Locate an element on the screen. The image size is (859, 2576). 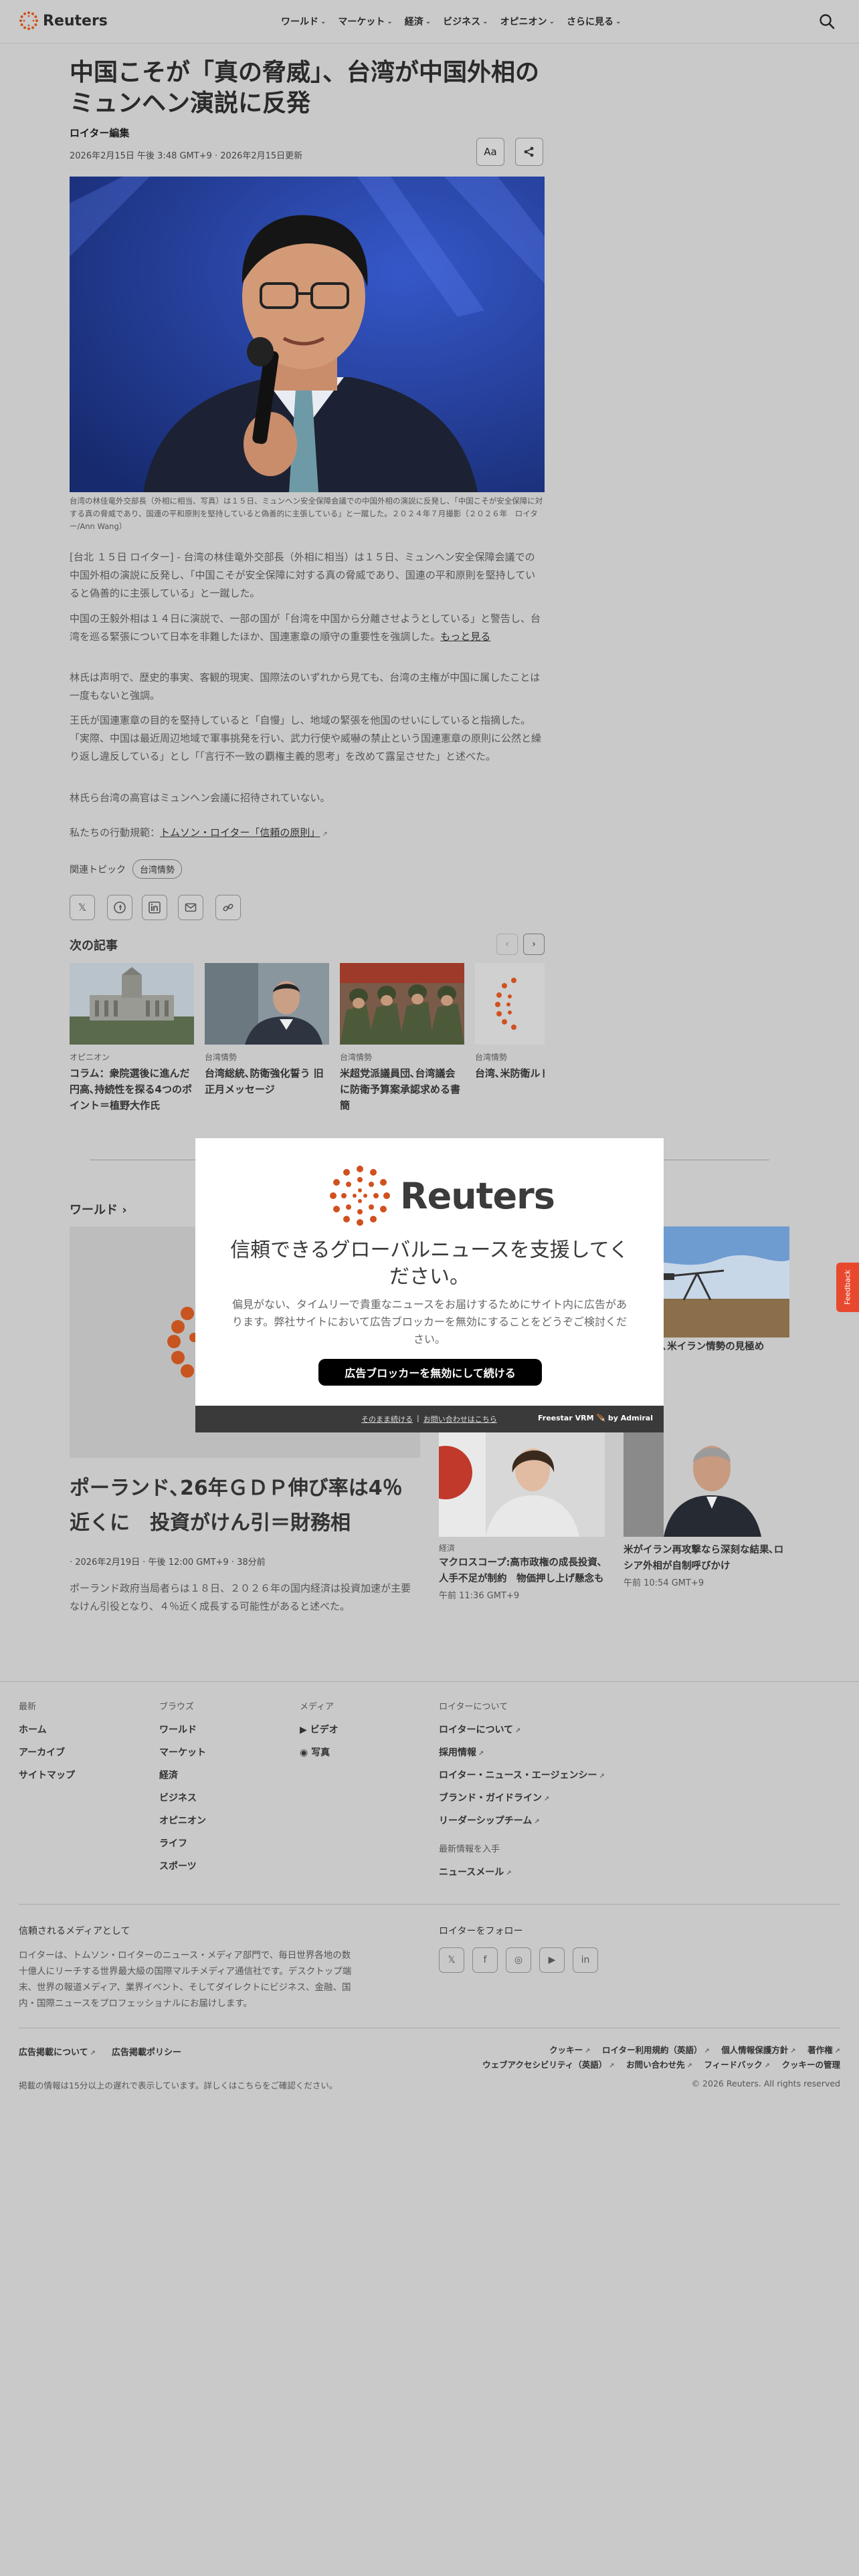
card-image is located at coordinates (132, 1004).